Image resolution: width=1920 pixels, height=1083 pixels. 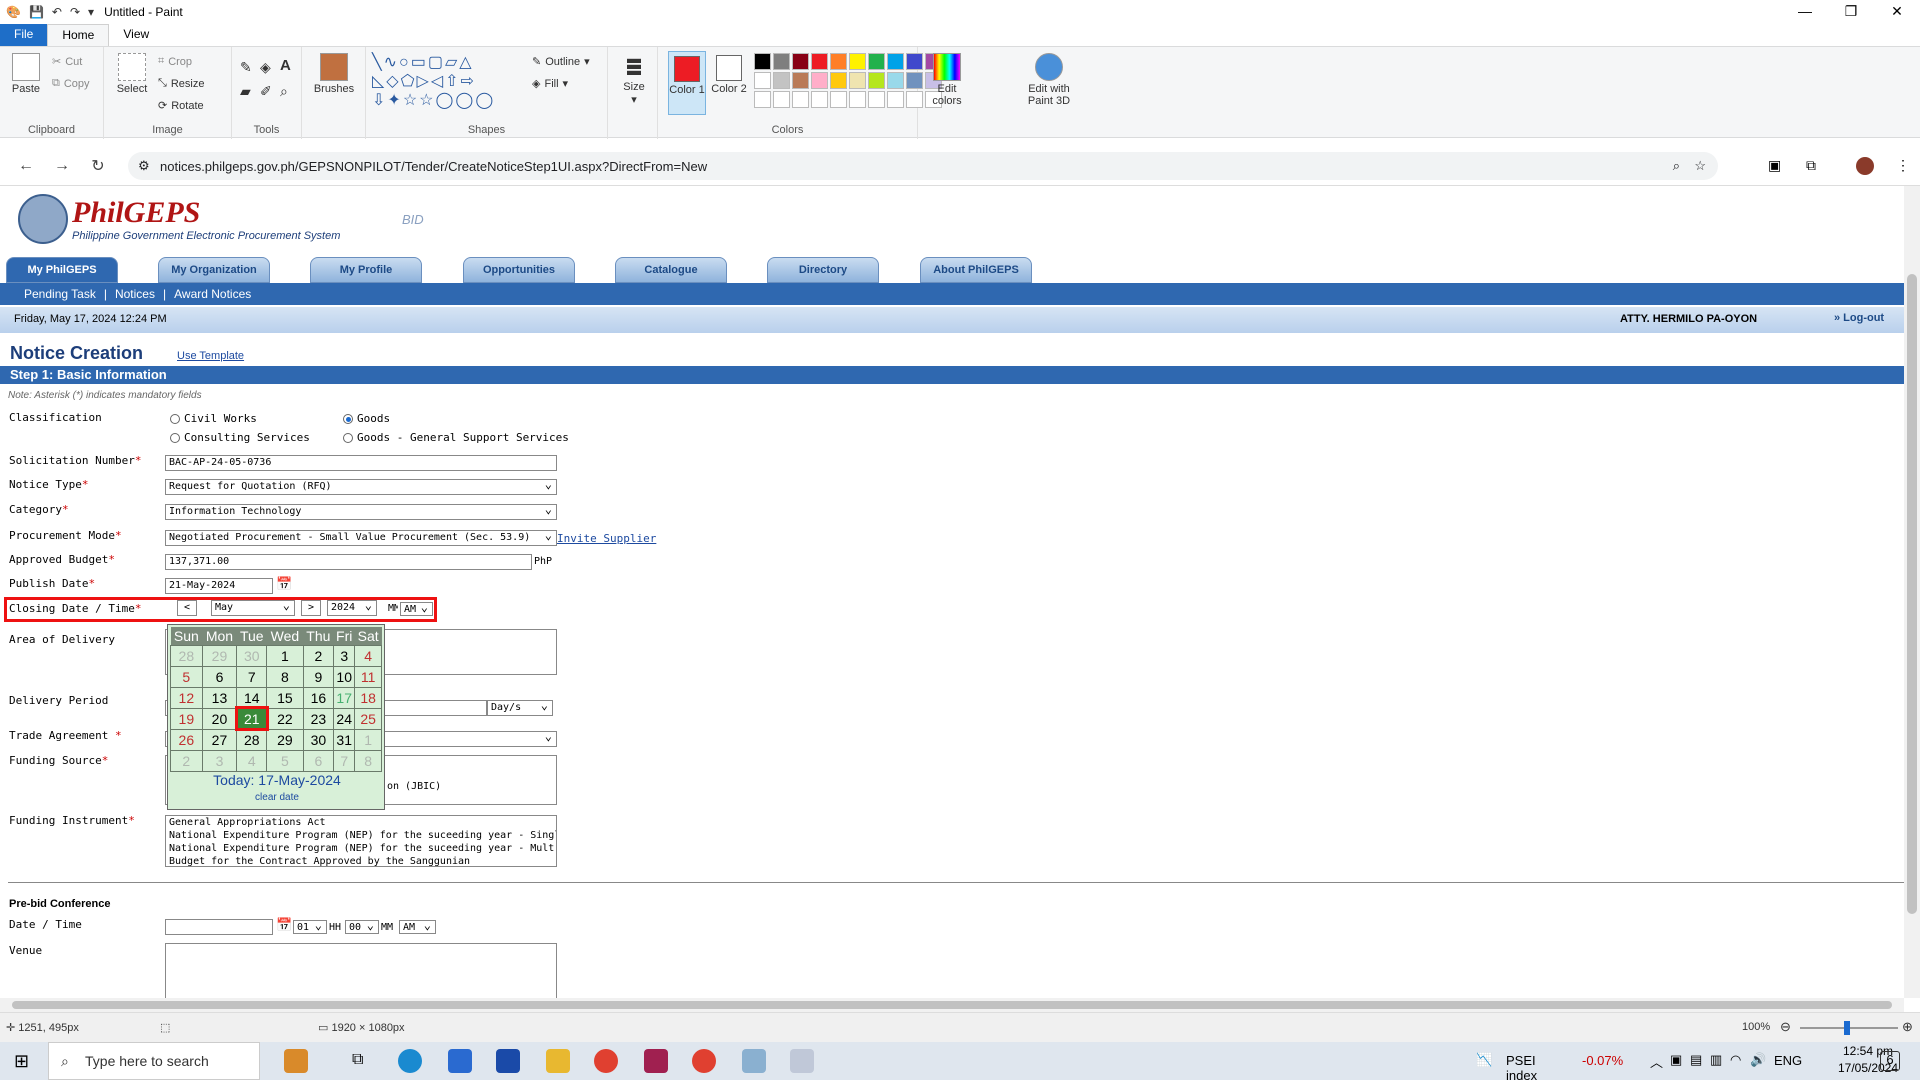 I want to click on calendar-day-cell: 6, so click(x=219, y=676).